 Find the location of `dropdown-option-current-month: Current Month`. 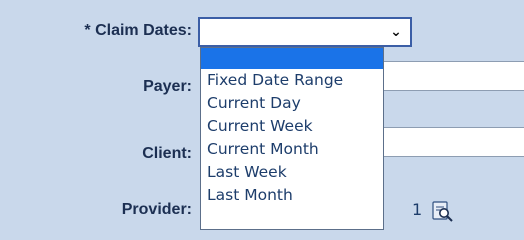

dropdown-option-current-month: Current Month is located at coordinates (292, 149).